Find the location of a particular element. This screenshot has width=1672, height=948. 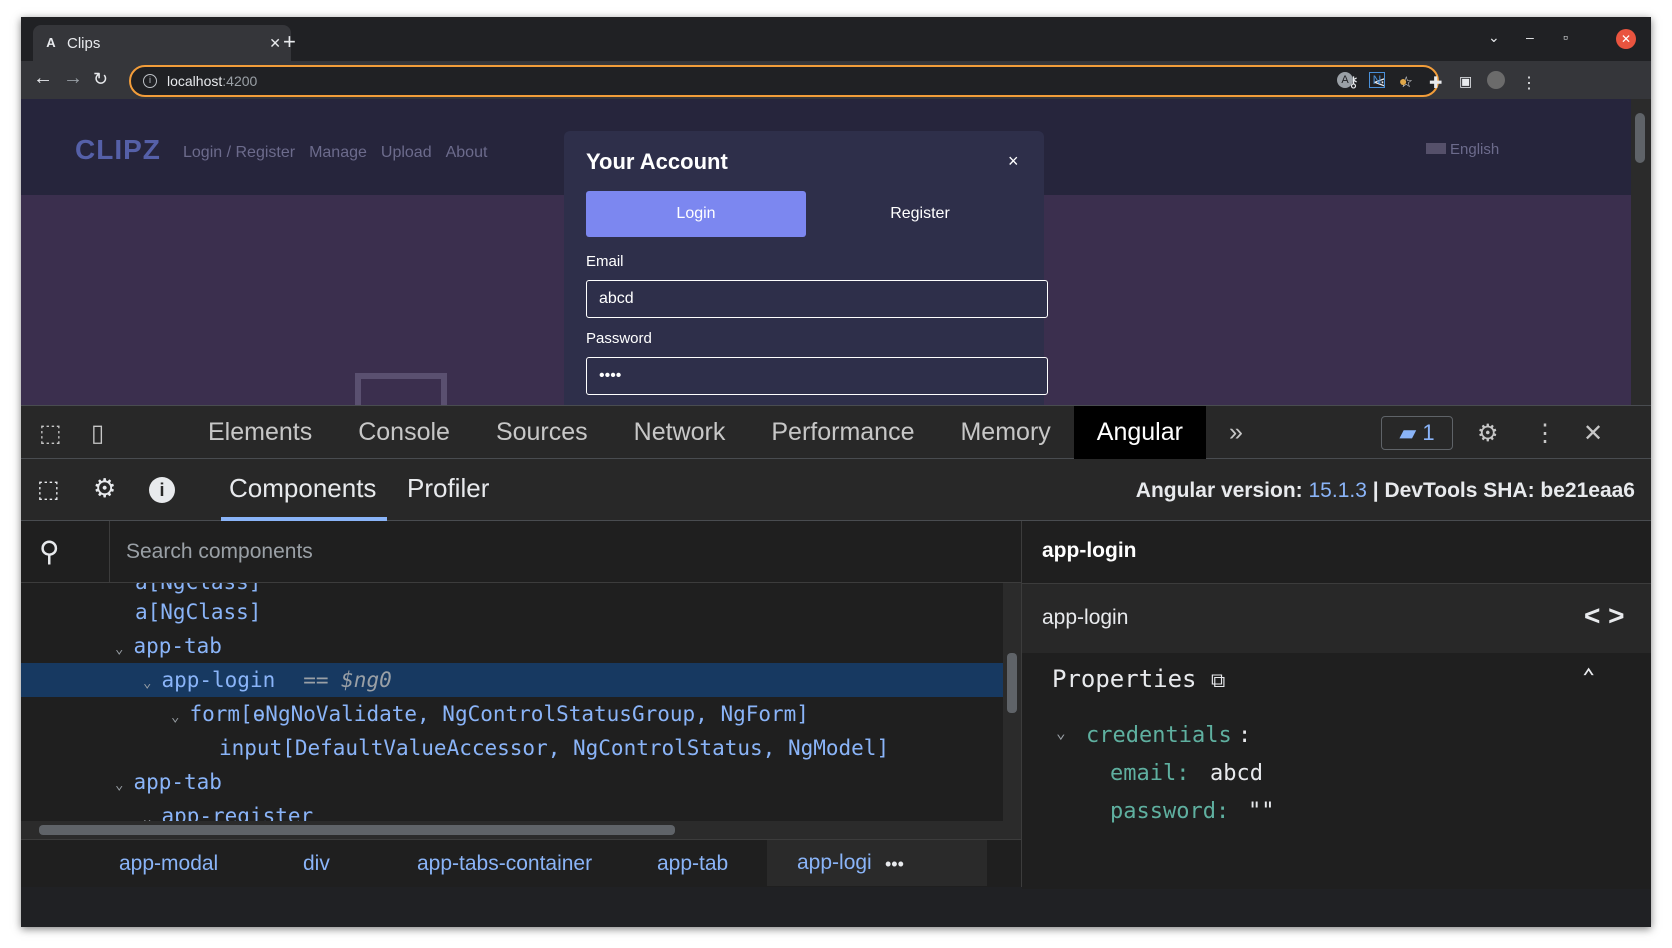

prop-credentials-key: credentials is located at coordinates (1159, 735).